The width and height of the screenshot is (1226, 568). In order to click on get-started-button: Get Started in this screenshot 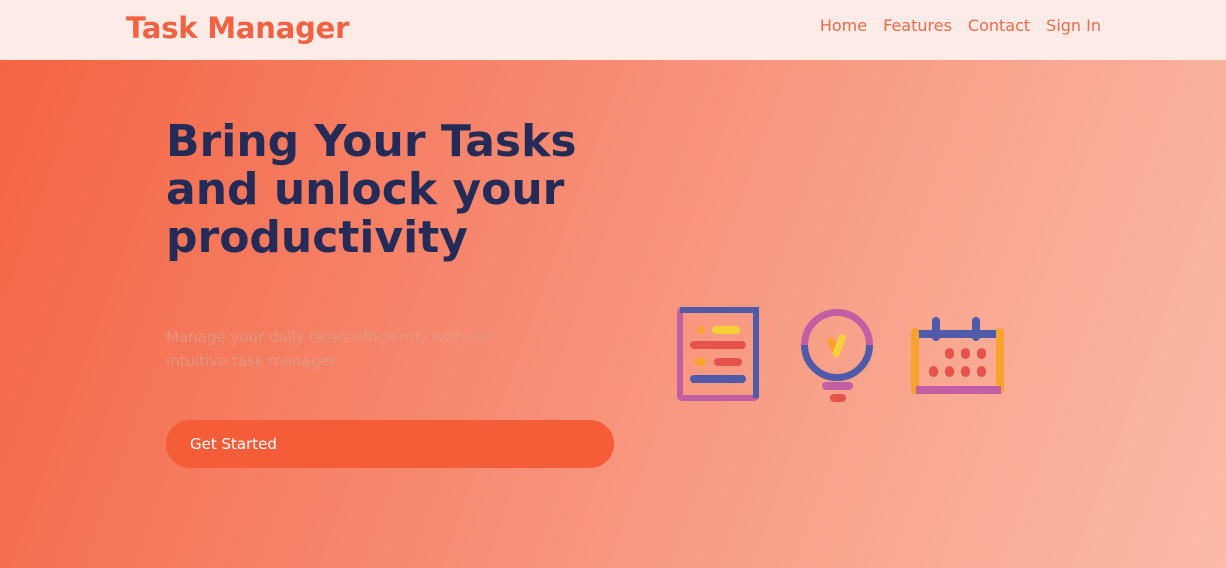, I will do `click(390, 444)`.